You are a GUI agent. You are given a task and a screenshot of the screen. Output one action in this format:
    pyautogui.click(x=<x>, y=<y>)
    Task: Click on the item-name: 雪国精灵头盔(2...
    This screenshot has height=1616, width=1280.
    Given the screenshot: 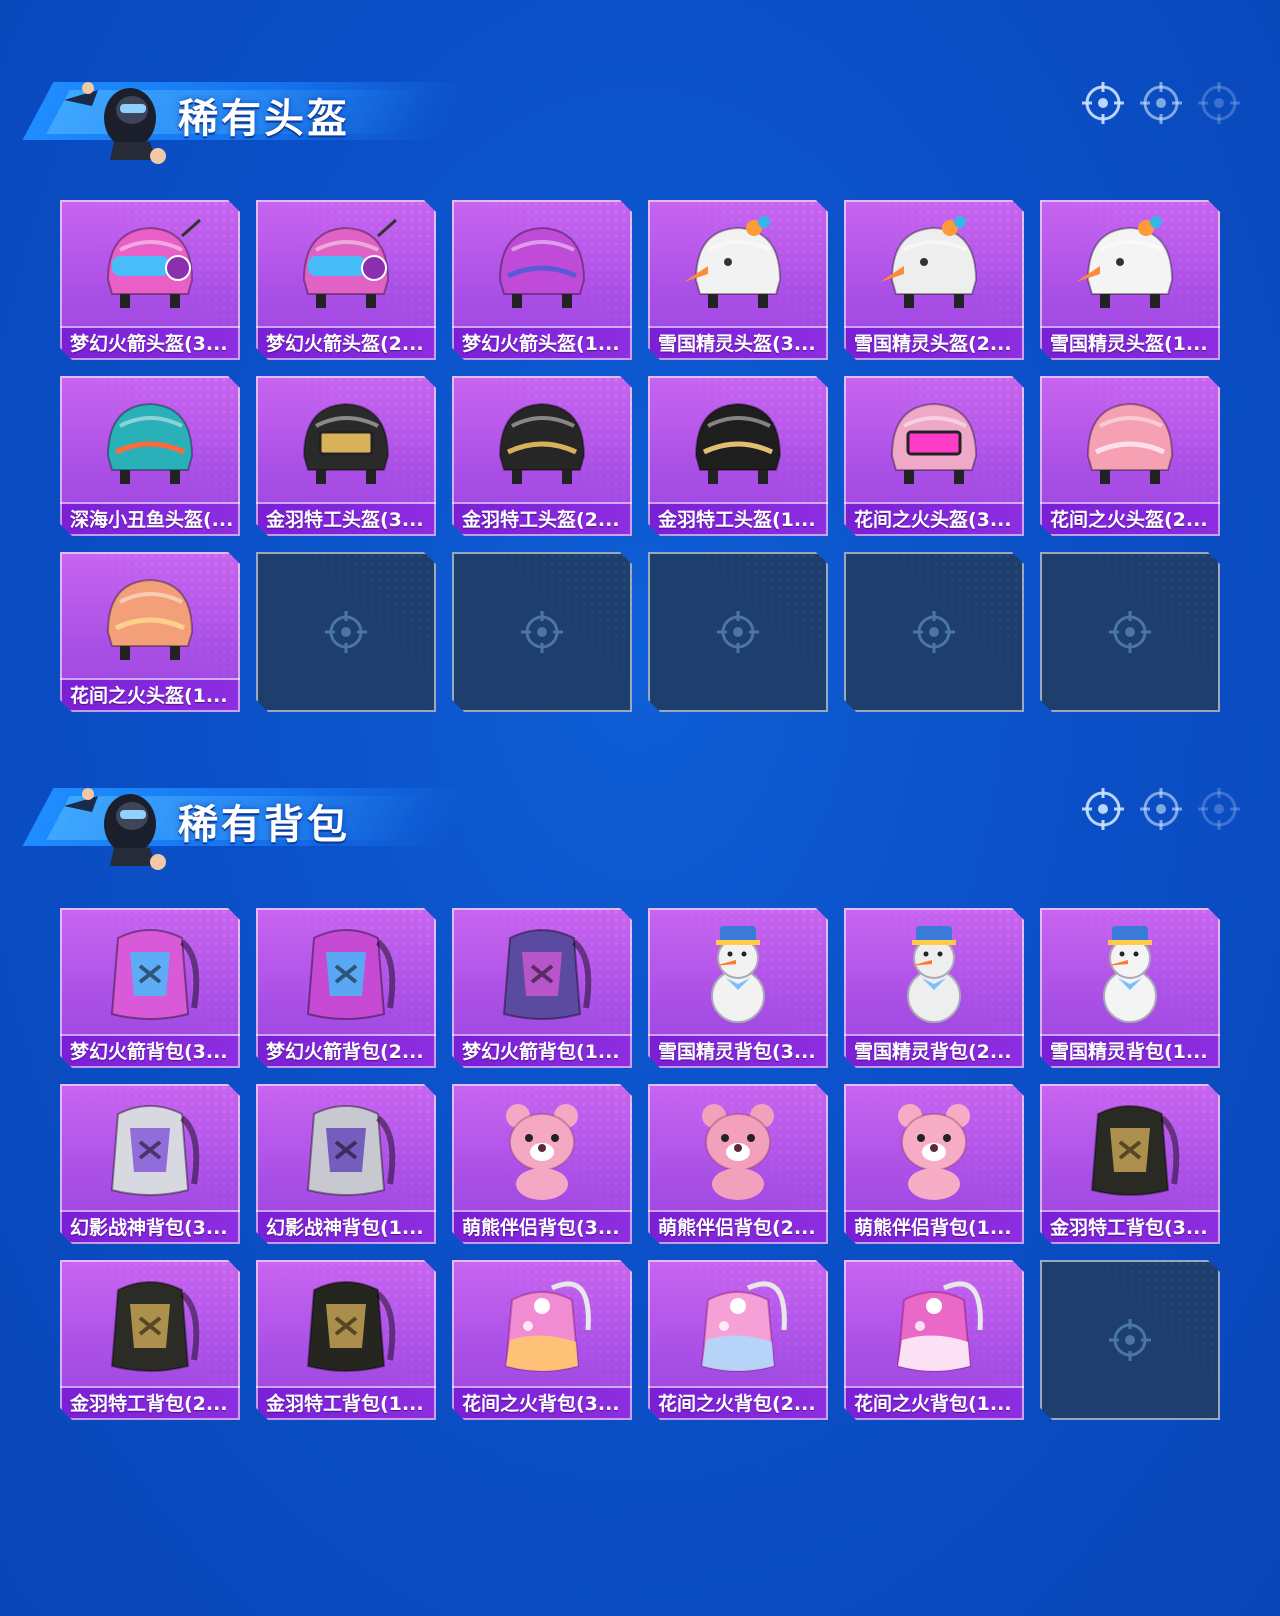 What is the action you would take?
    pyautogui.click(x=934, y=343)
    